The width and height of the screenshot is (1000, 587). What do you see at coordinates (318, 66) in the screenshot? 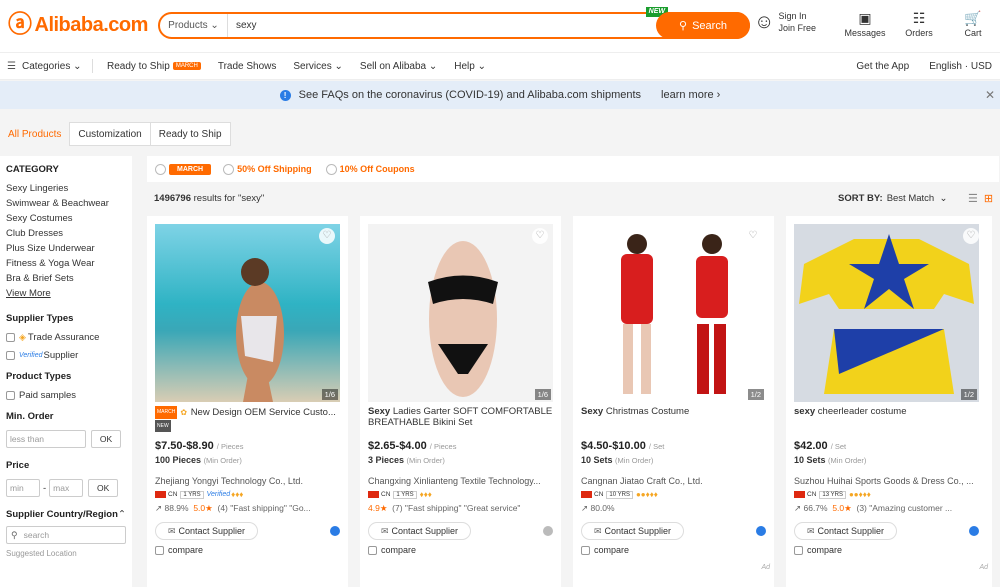
I see `nav-services: Services ⌄` at bounding box center [318, 66].